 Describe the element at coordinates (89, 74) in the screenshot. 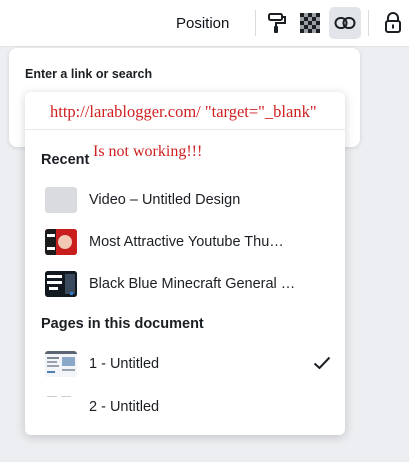

I see `link-panel-title: Enter a link or search` at that location.